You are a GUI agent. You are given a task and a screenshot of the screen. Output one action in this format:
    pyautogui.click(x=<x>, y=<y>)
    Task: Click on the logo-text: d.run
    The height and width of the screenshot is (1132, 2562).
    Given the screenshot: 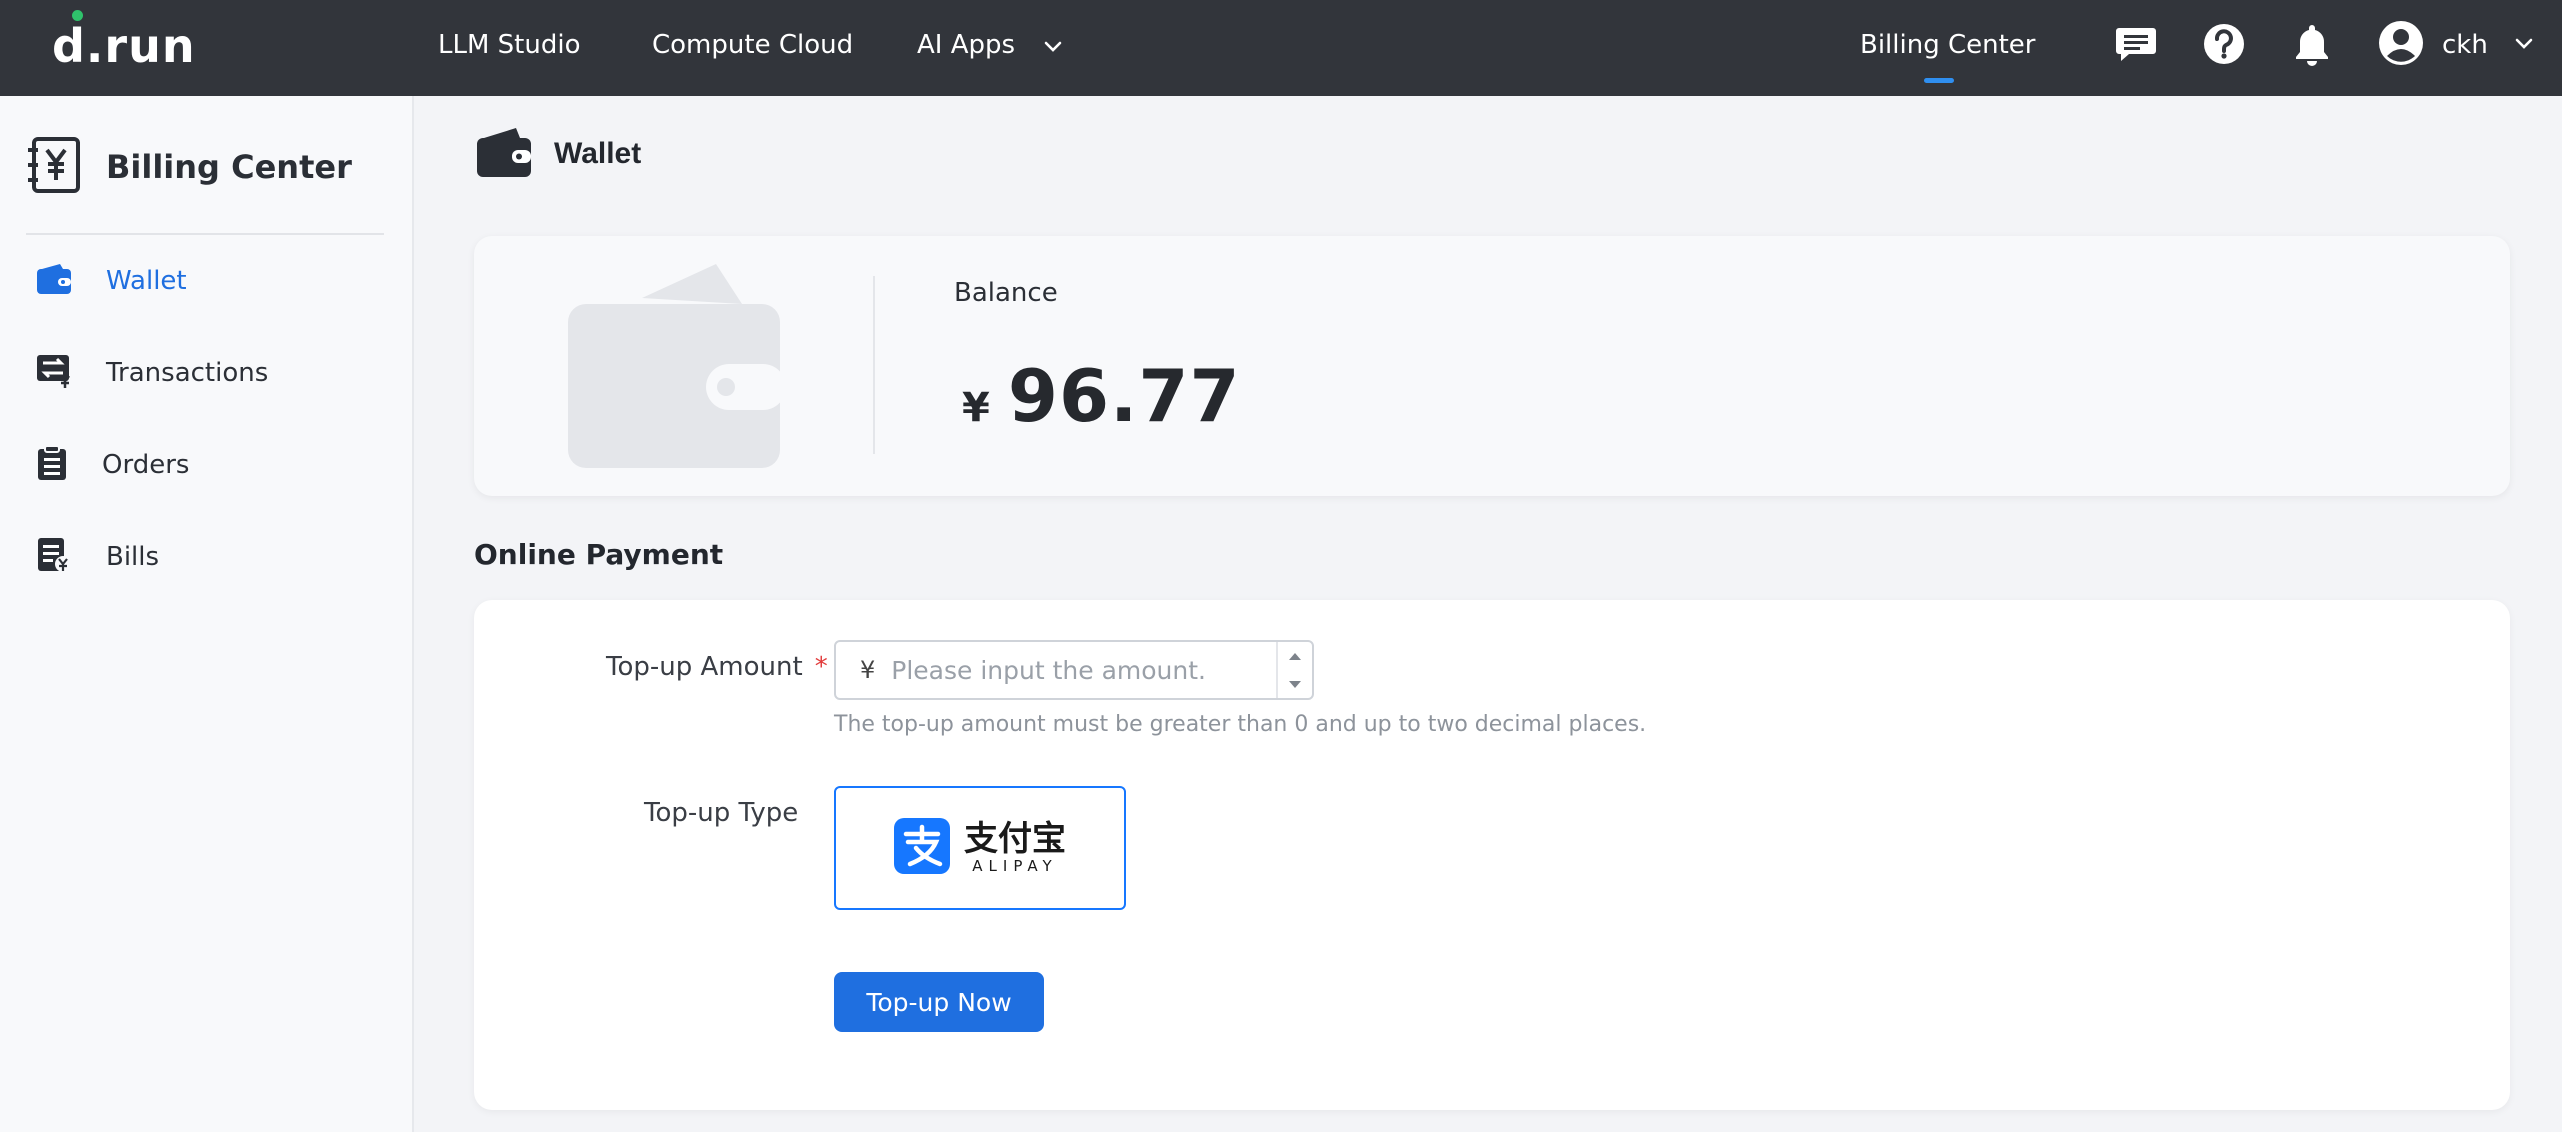 What is the action you would take?
    pyautogui.click(x=124, y=46)
    